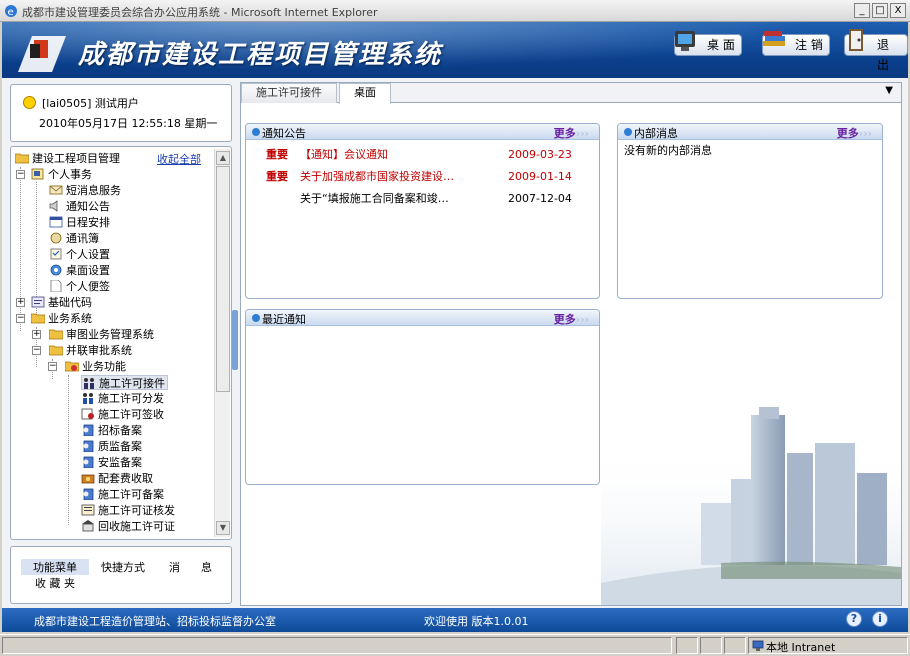  What do you see at coordinates (876, 50) in the screenshot?
I see `exit-button: 退 出` at bounding box center [876, 50].